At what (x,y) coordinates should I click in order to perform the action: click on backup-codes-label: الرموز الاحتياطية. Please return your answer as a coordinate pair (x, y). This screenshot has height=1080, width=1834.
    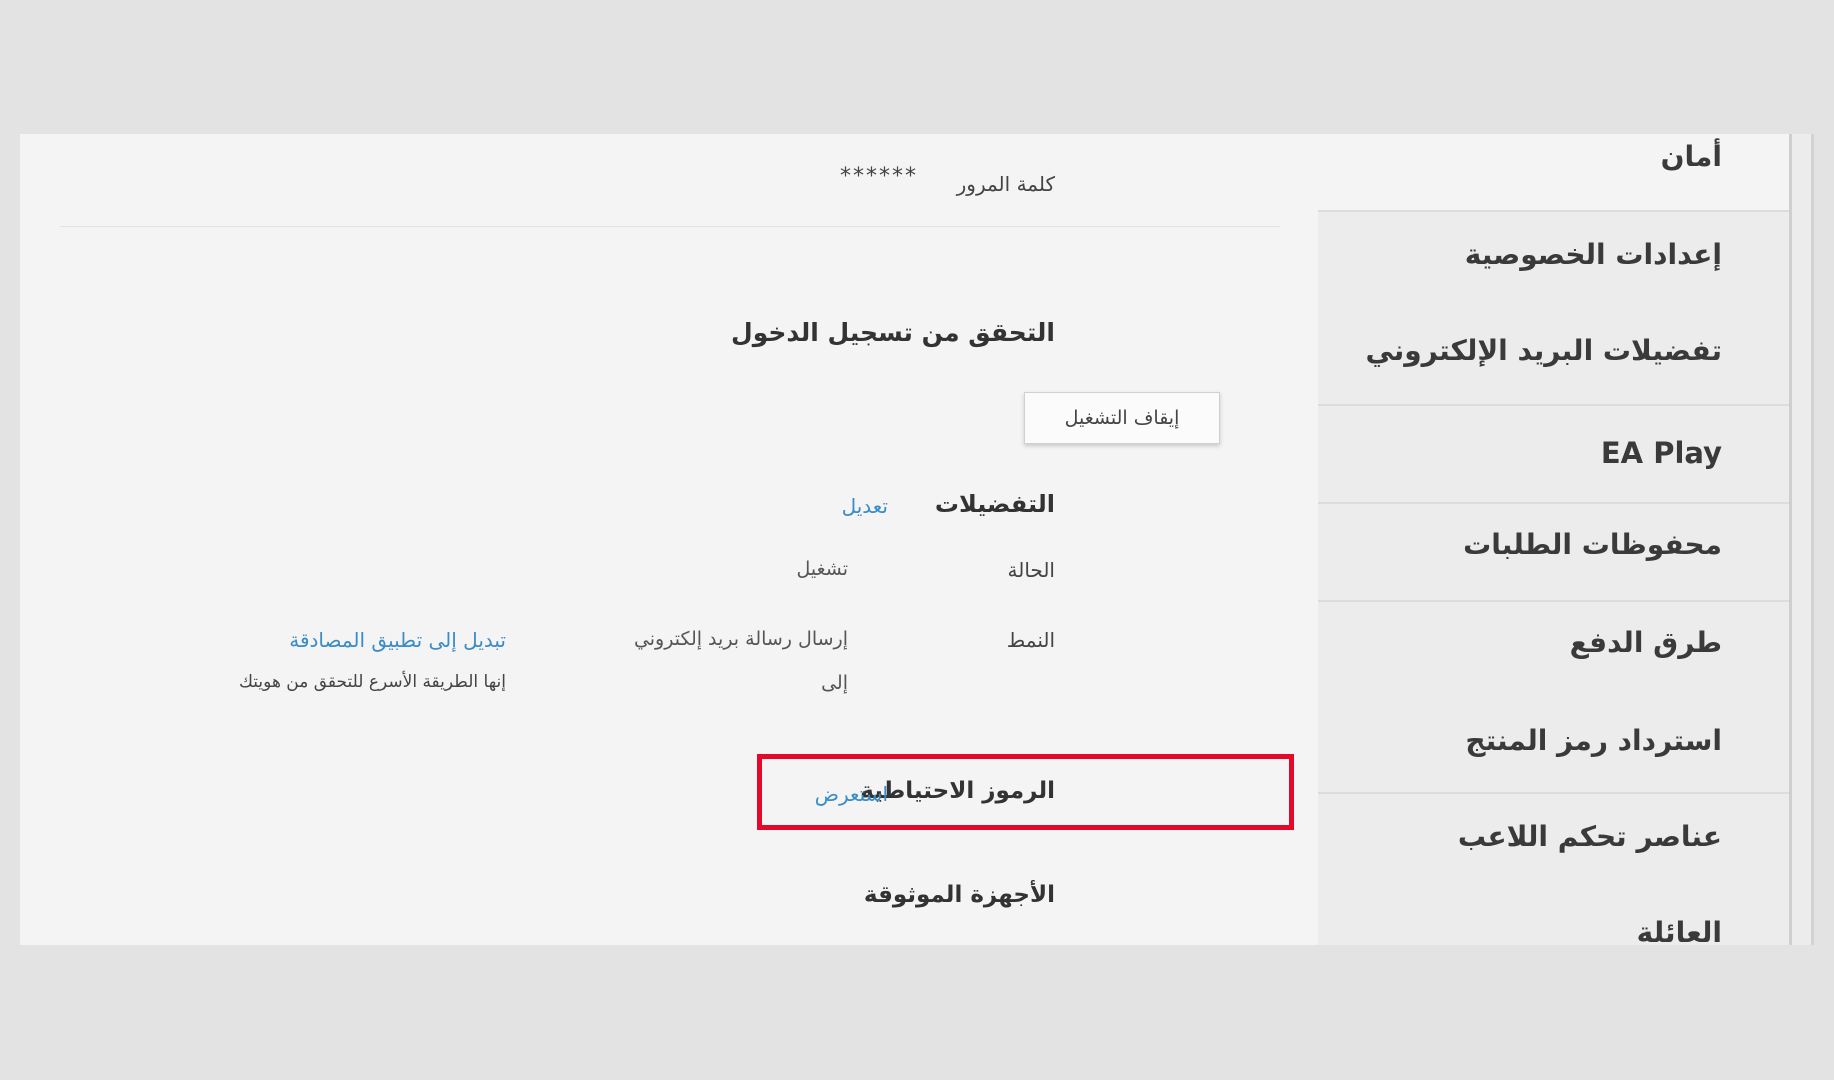
    Looking at the image, I should click on (957, 791).